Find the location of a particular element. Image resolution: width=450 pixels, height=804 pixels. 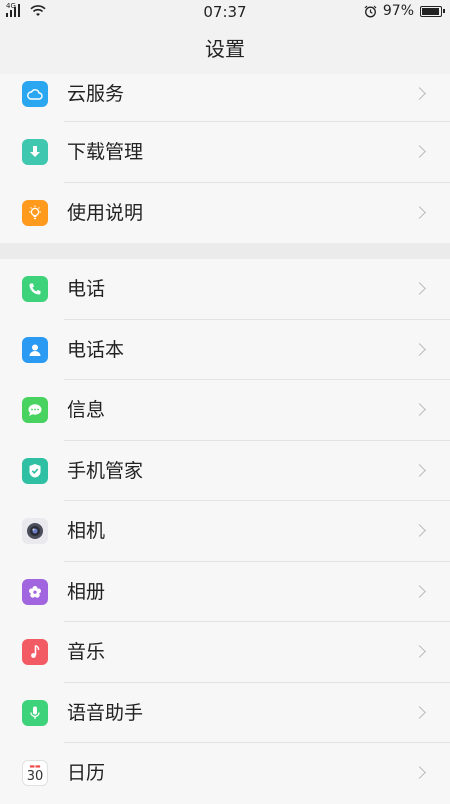

contacts-icon is located at coordinates (35, 349).